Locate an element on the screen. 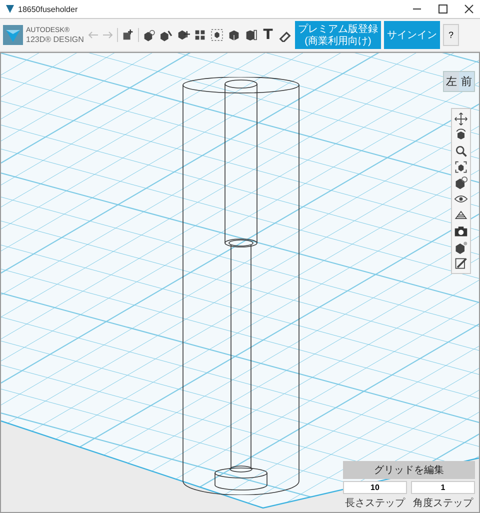 This screenshot has height=513, width=480. length-step-label: 長さステップ is located at coordinates (375, 503).